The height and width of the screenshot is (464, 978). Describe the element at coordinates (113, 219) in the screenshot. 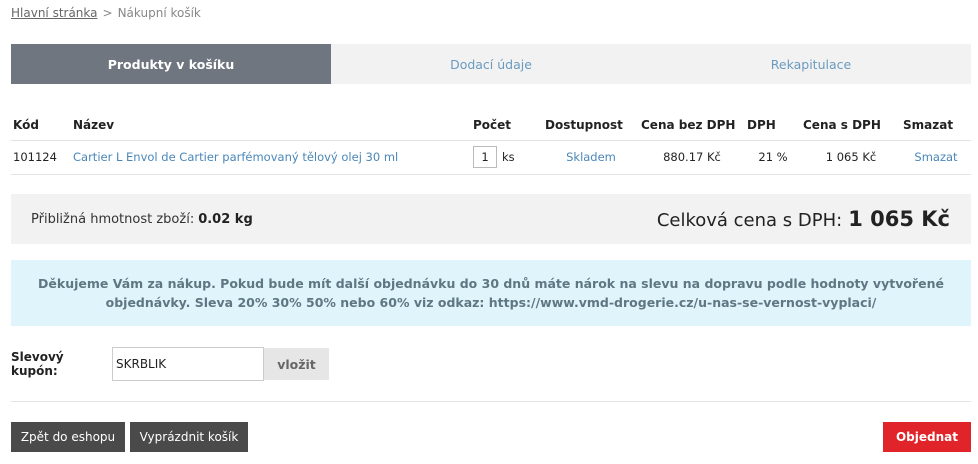

I see `weight-label: Přibližná hmotnost zboží:` at that location.